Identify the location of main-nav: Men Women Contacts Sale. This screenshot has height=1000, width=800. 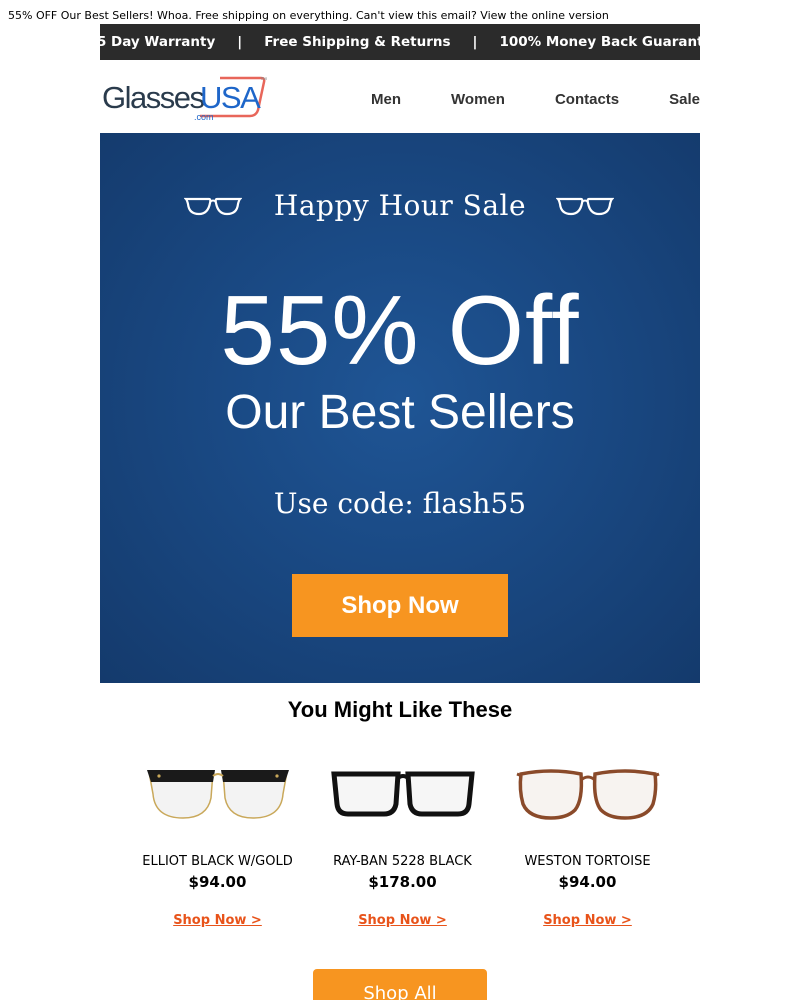
(510, 99).